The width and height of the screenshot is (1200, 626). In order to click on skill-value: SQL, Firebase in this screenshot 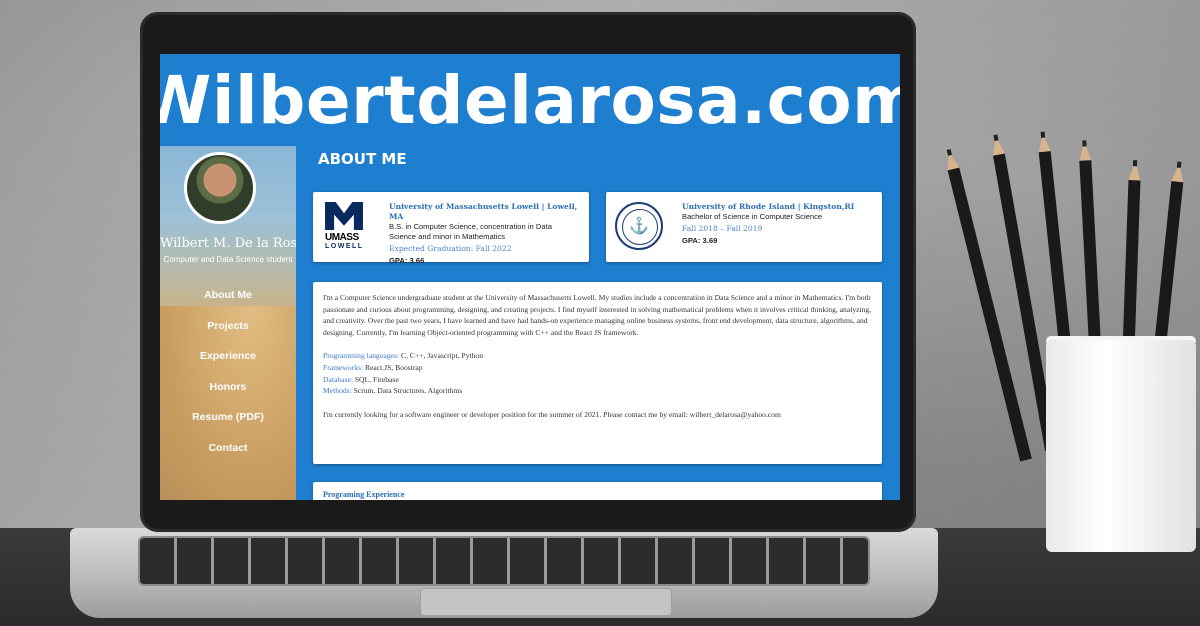, I will do `click(375, 379)`.